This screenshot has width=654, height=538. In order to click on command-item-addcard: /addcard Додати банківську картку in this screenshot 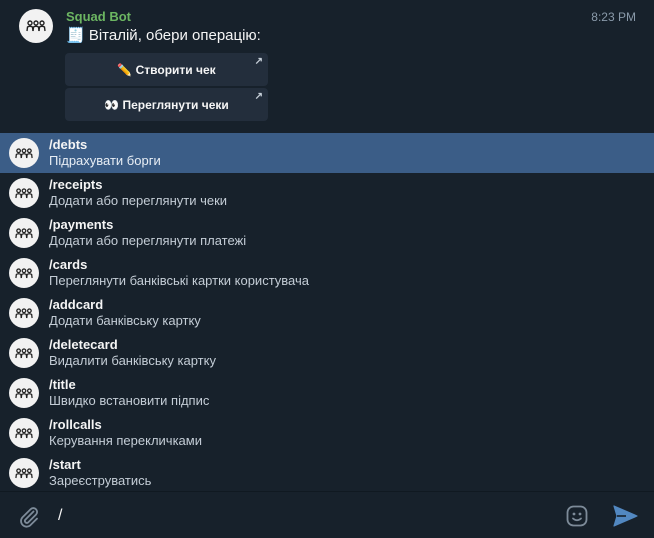, I will do `click(327, 313)`.